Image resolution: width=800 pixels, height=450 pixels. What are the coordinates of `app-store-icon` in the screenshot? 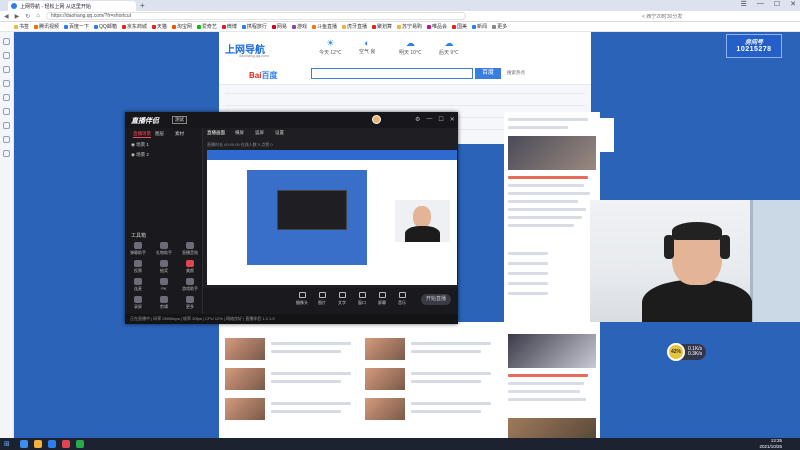 It's located at (6, 153).